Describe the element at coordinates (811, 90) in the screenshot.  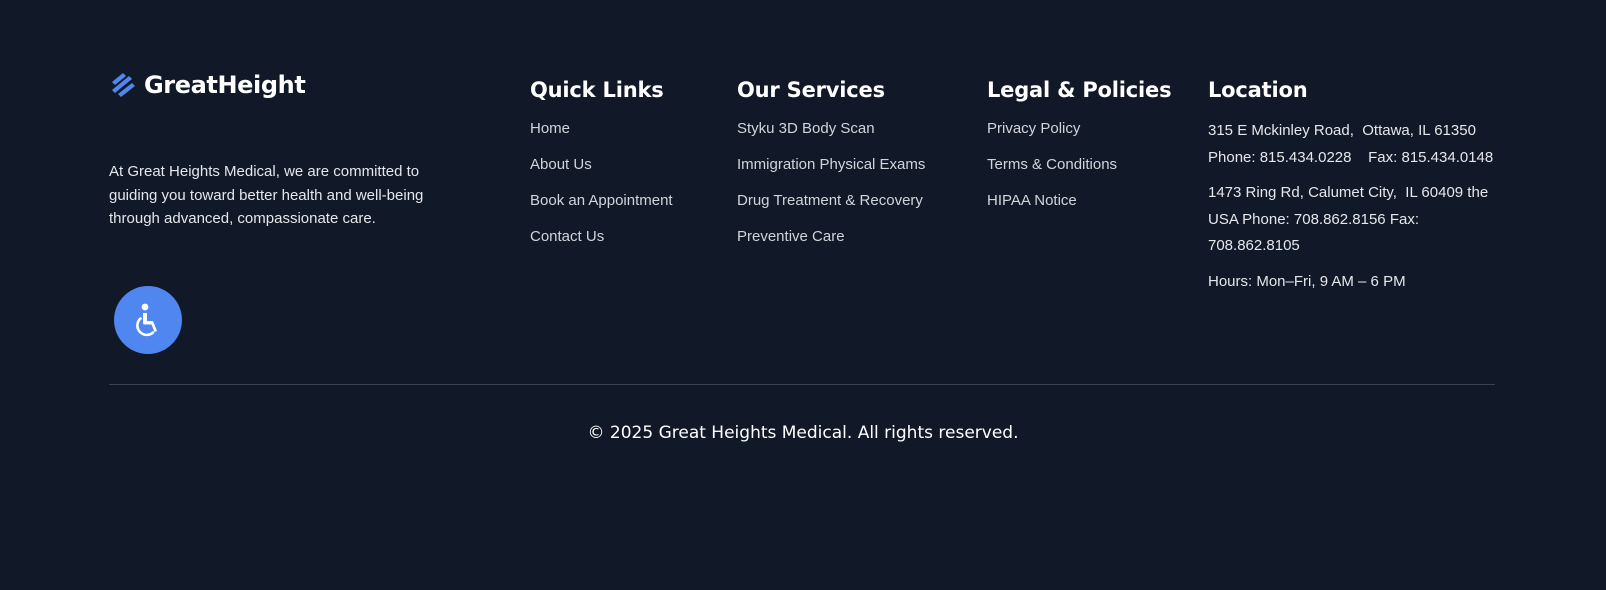
I see `services-heading: Our Services` at that location.